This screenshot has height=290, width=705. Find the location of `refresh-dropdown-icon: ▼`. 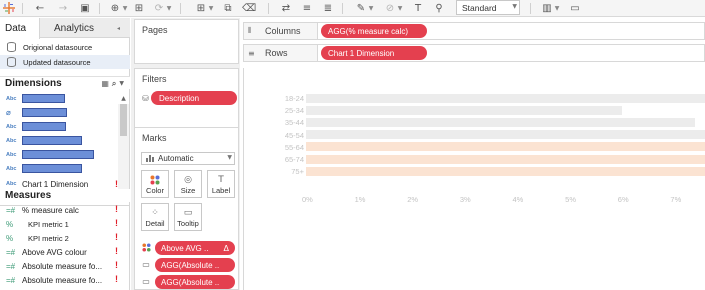

refresh-dropdown-icon: ▼ is located at coordinates (169, 8).